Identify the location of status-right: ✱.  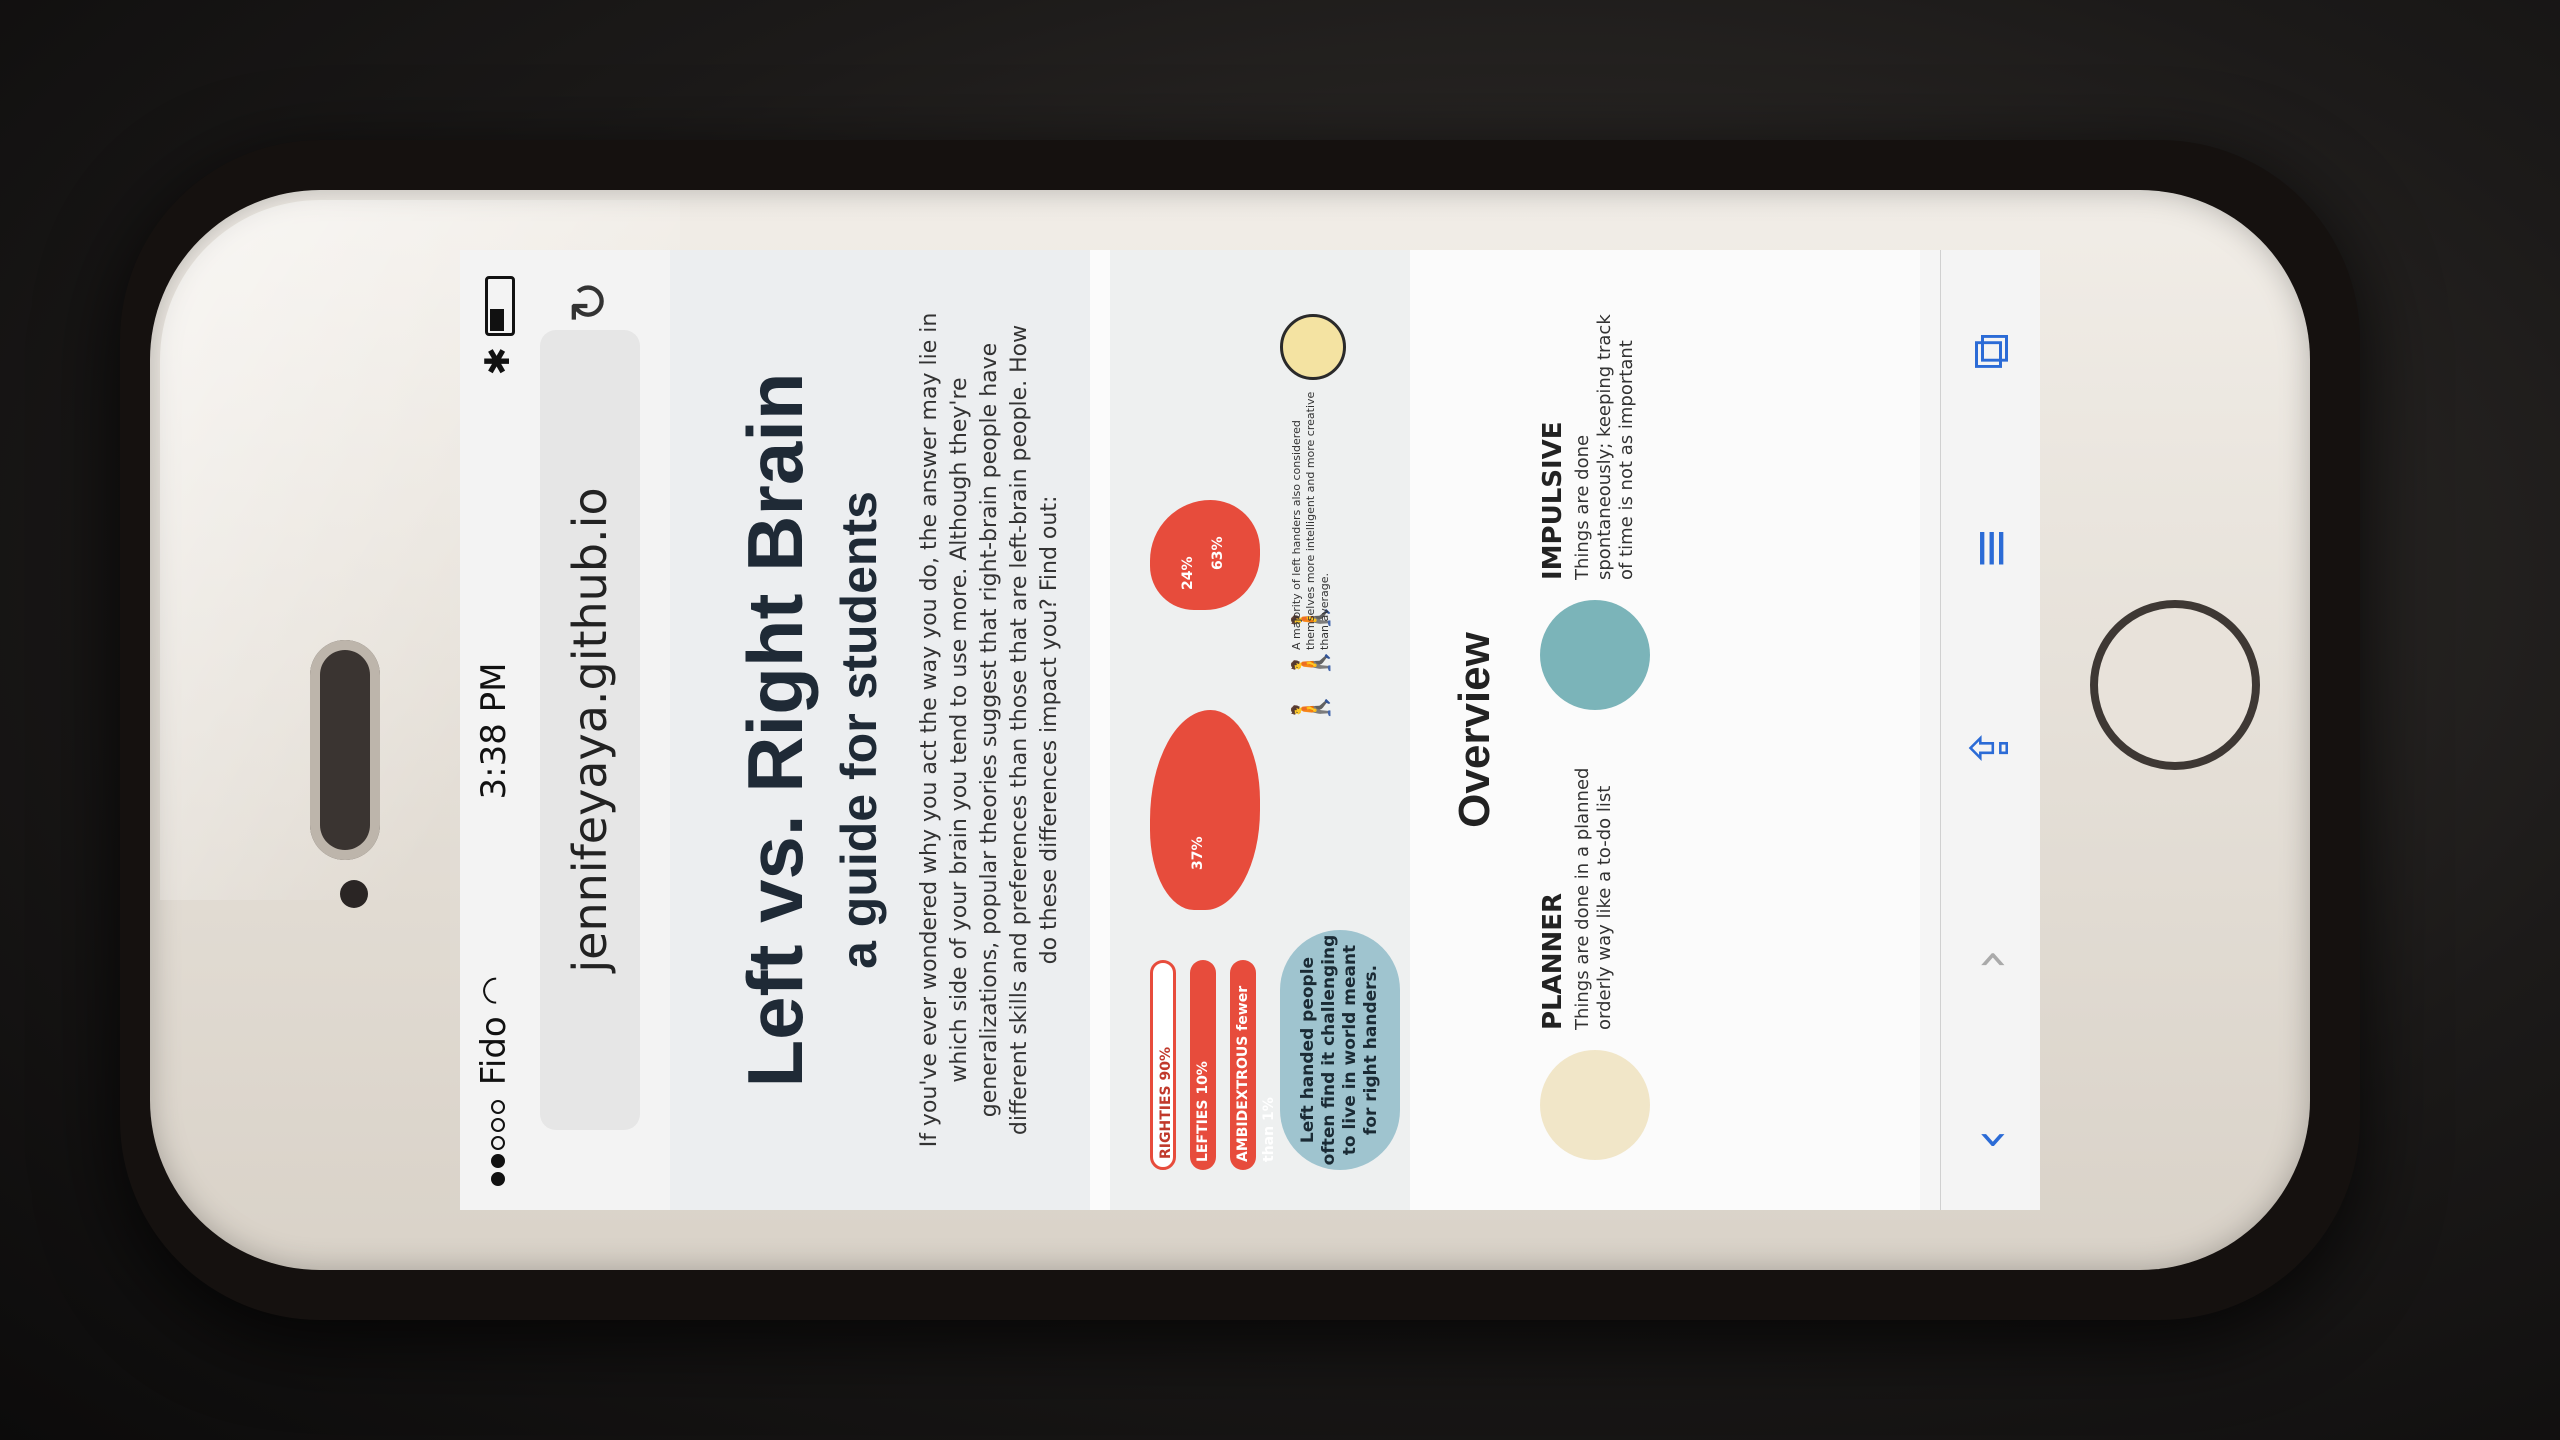
(498, 325).